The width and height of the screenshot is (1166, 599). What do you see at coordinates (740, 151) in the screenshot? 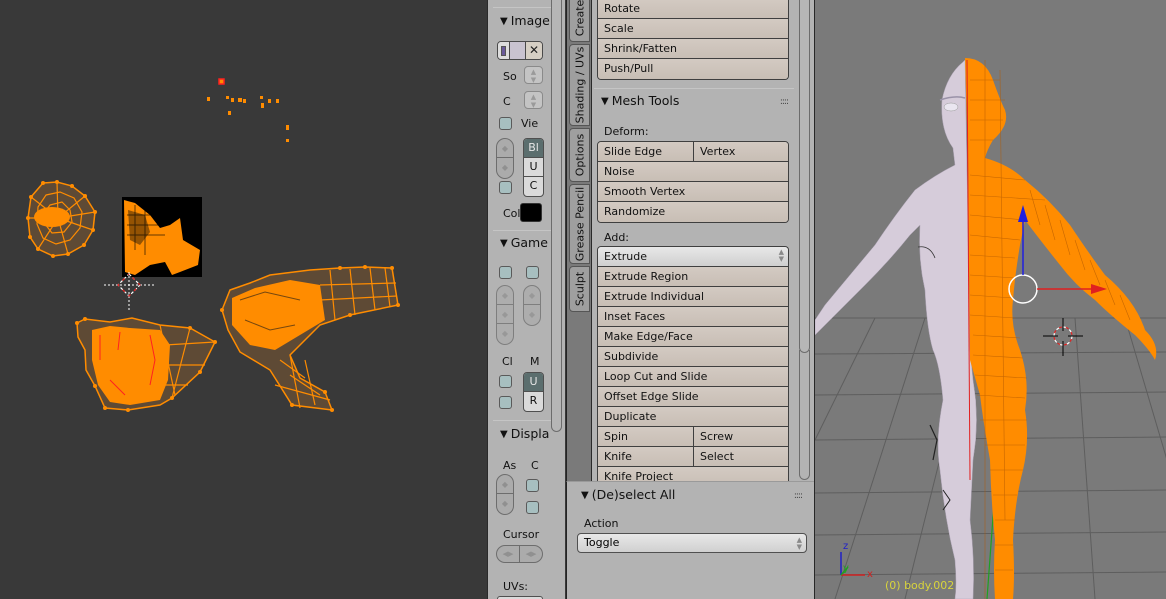
I see `slide-vertex-button: Vertex` at bounding box center [740, 151].